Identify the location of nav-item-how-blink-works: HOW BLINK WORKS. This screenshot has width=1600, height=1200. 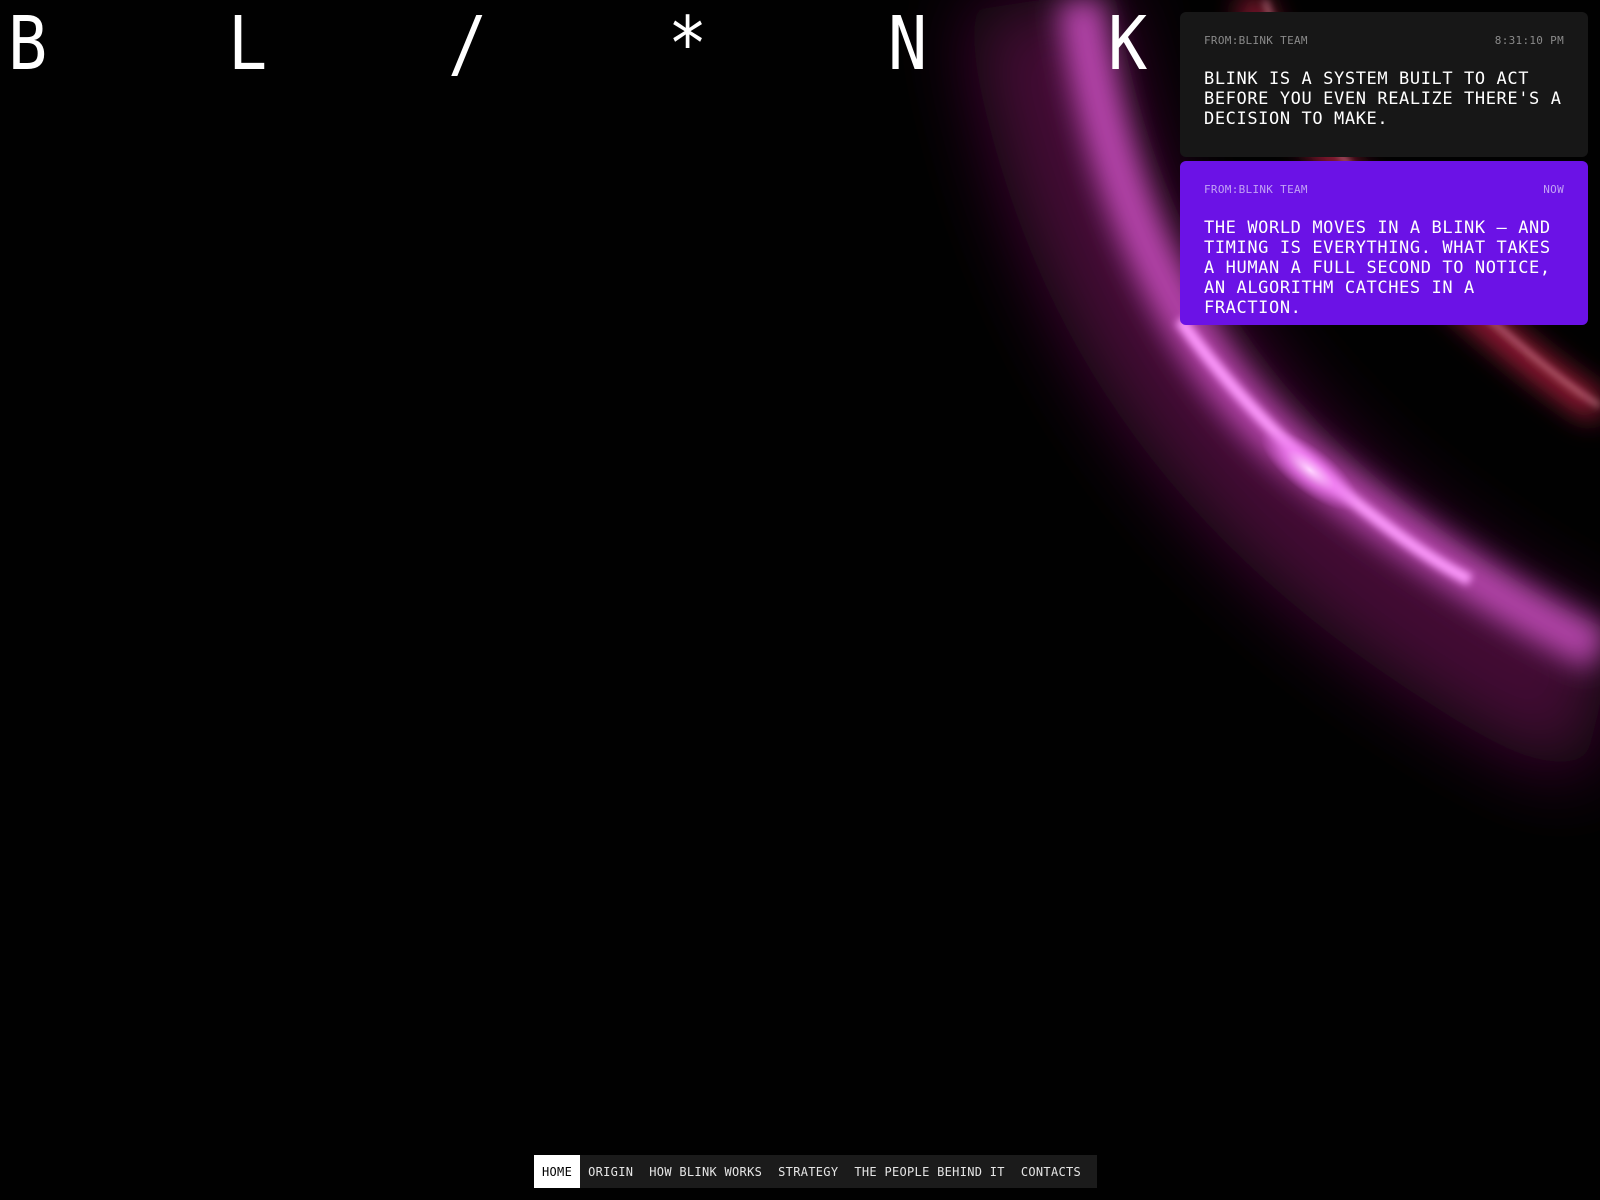
(705, 1171).